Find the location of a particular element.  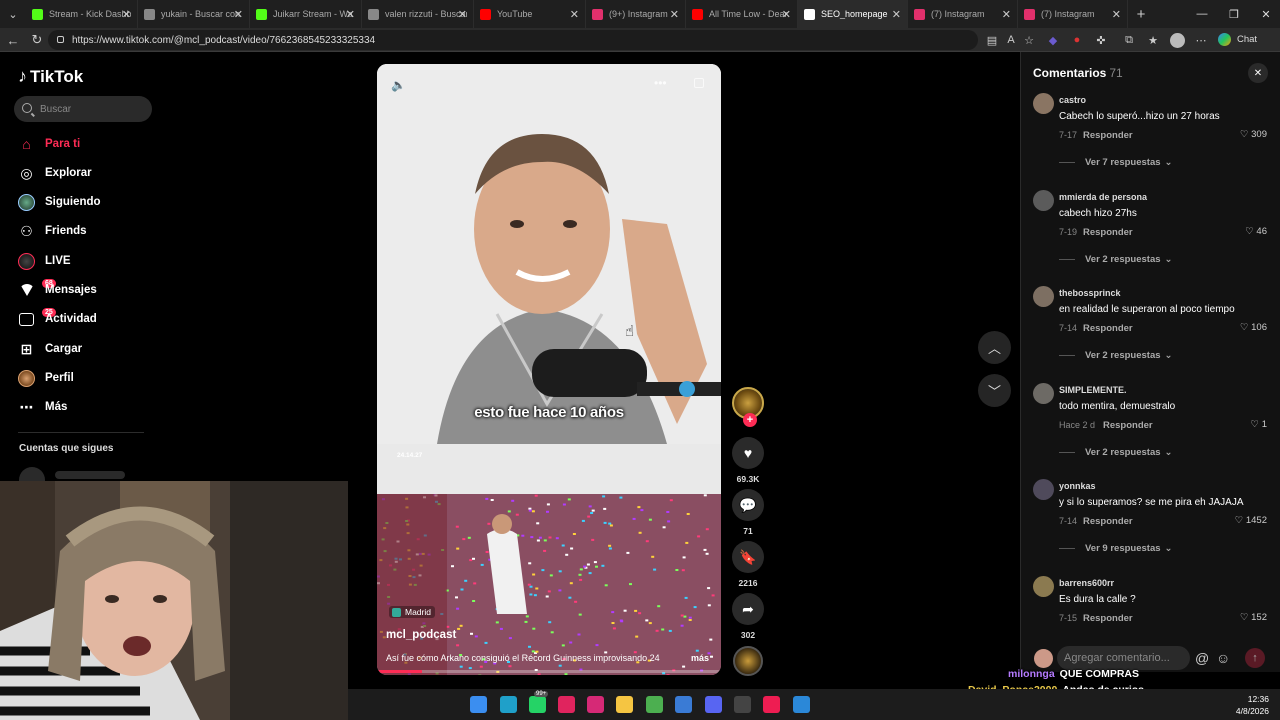

comment-like-count: ♡ 1 is located at coordinates (1259, 424).